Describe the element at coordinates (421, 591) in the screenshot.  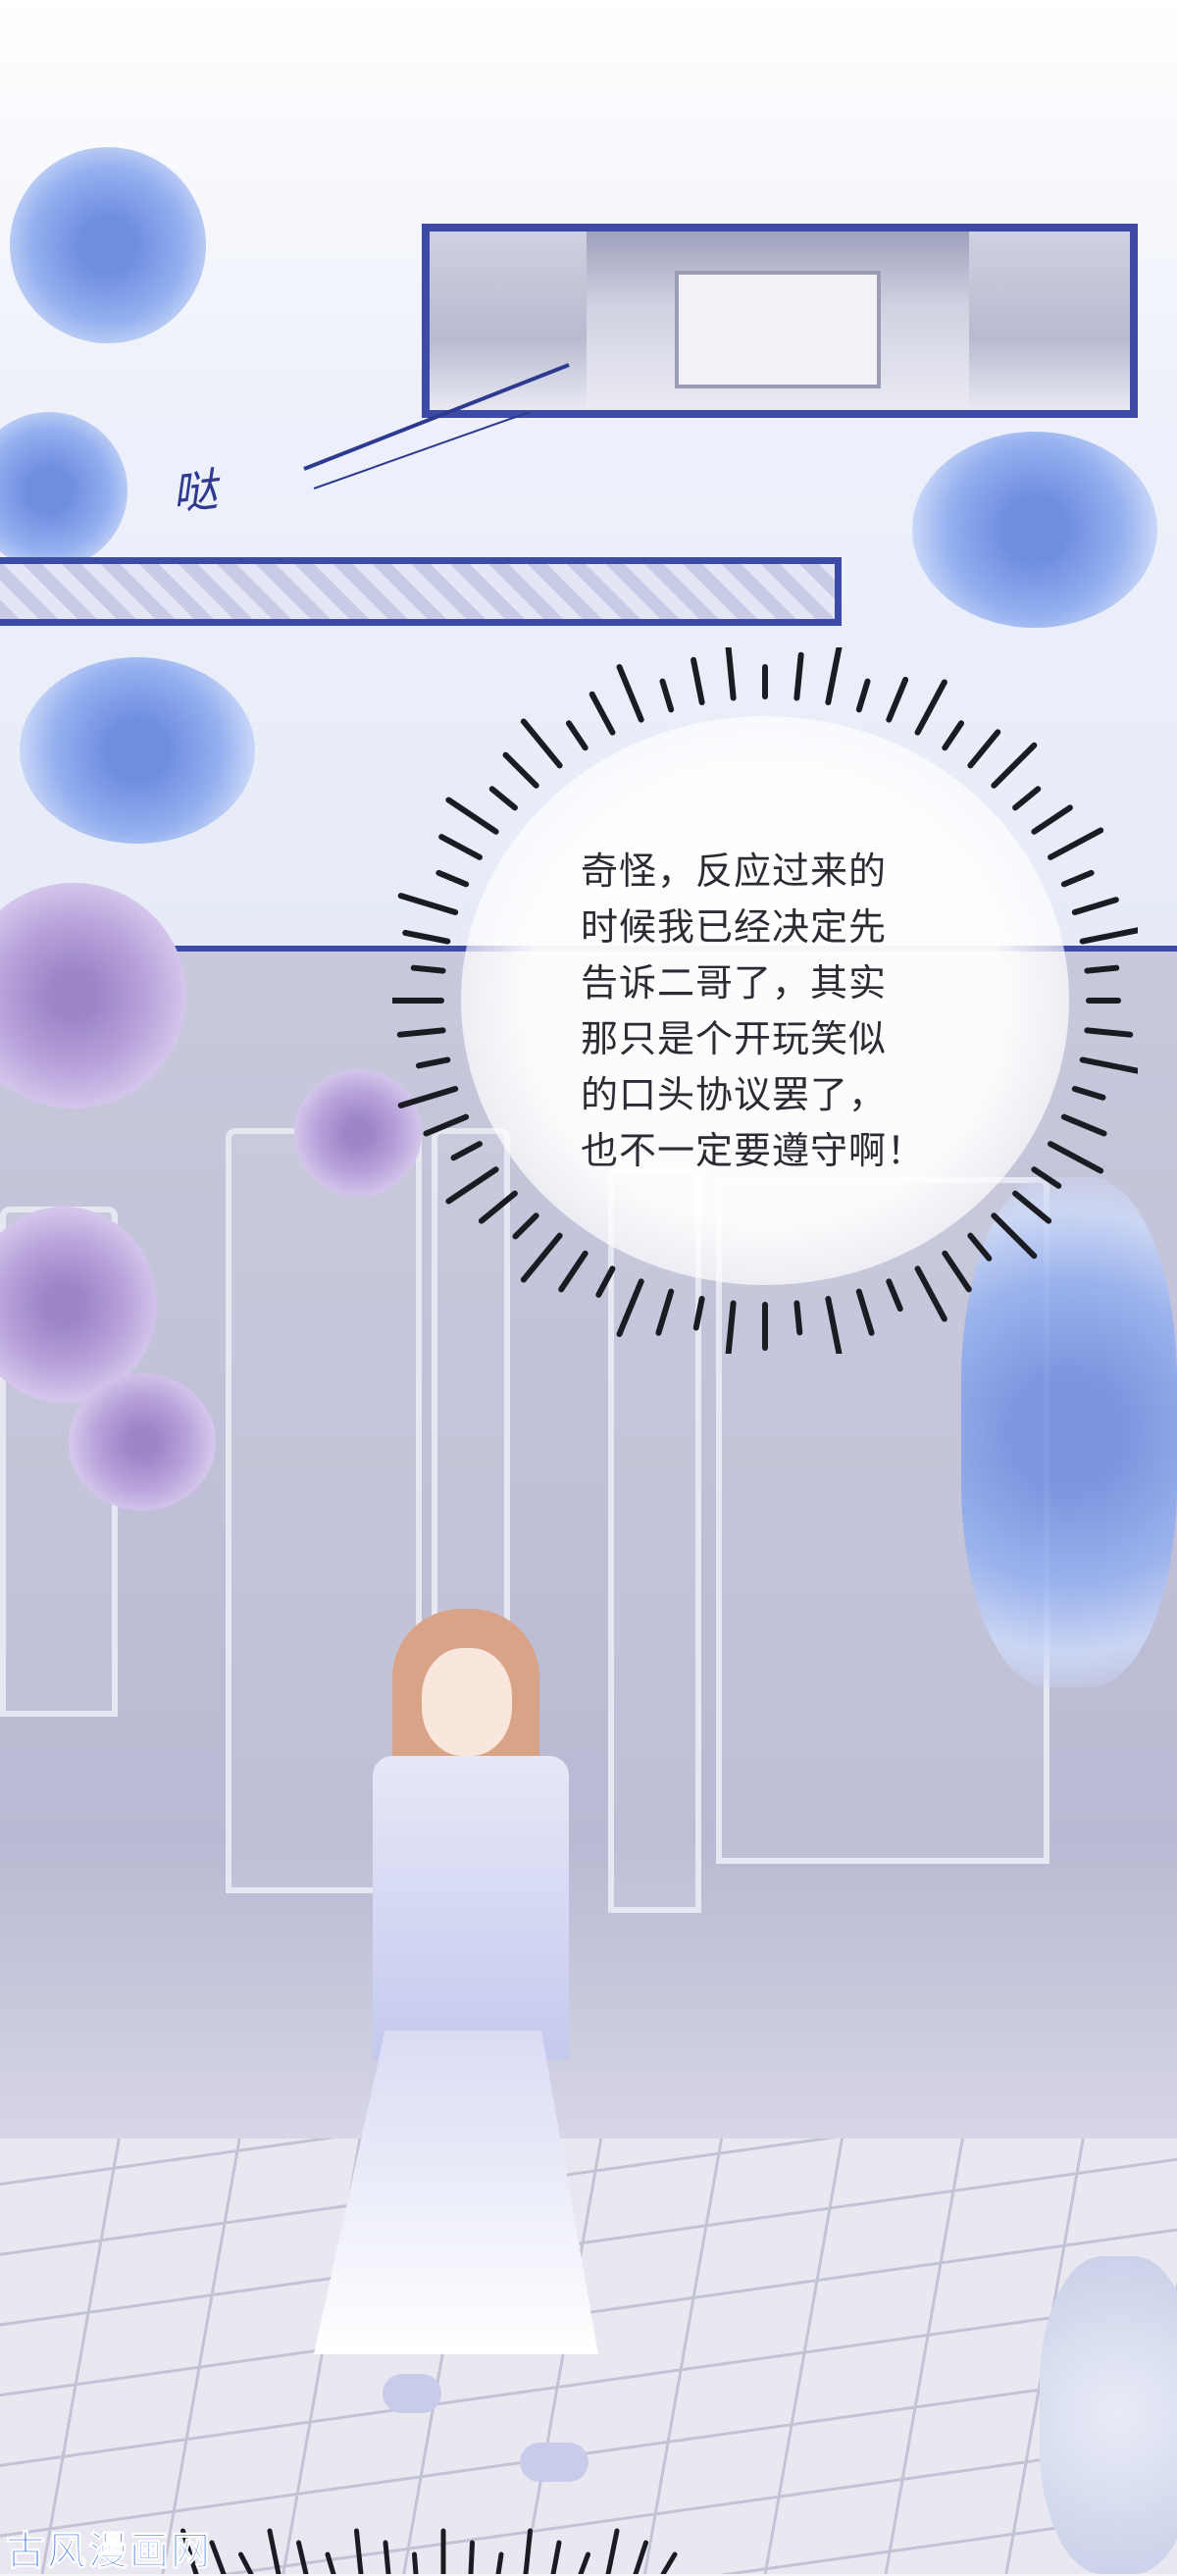
I see `checkered-strip-panel` at that location.